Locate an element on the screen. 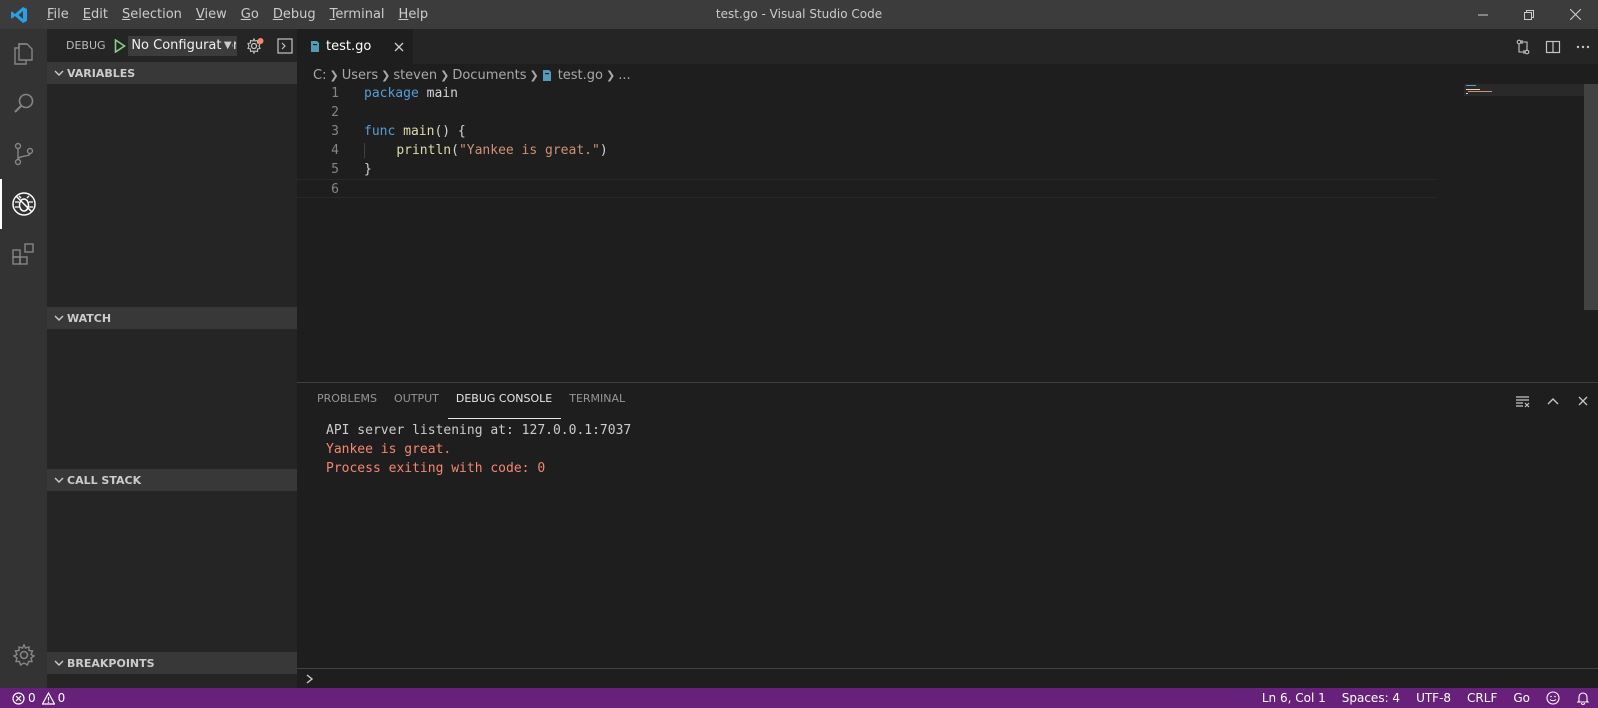 This screenshot has height=708, width=1598. activity-explorer is located at coordinates (23, 54).